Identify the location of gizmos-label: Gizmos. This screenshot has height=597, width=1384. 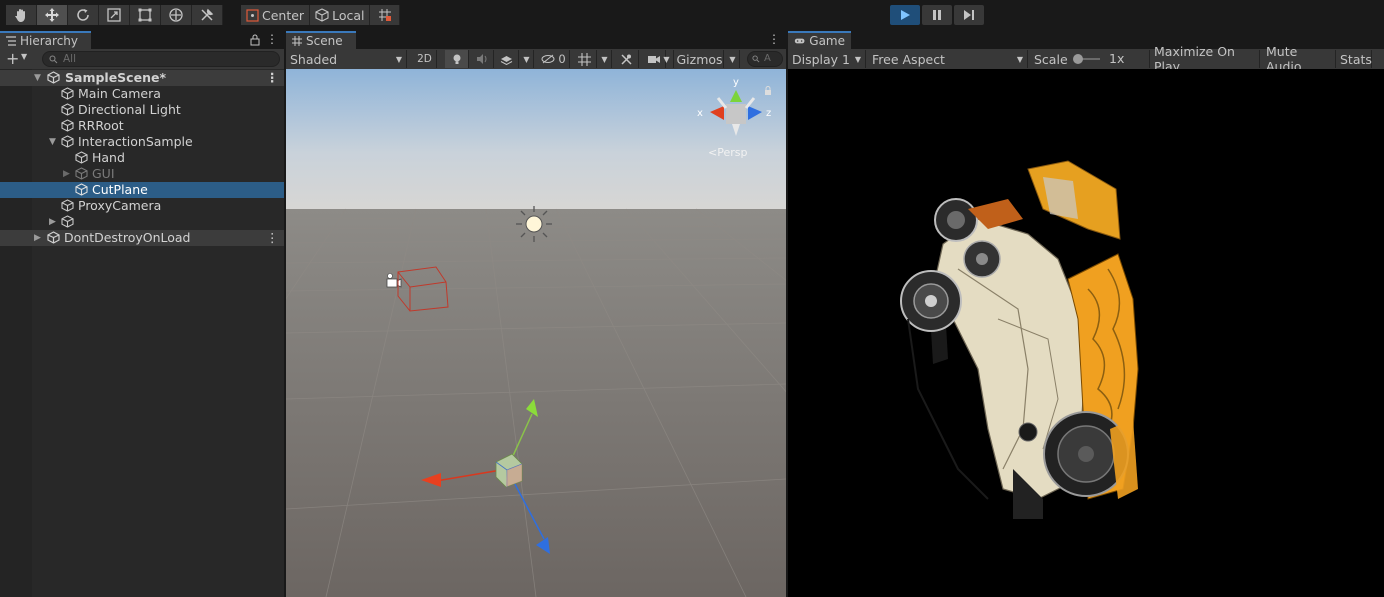
(699, 59).